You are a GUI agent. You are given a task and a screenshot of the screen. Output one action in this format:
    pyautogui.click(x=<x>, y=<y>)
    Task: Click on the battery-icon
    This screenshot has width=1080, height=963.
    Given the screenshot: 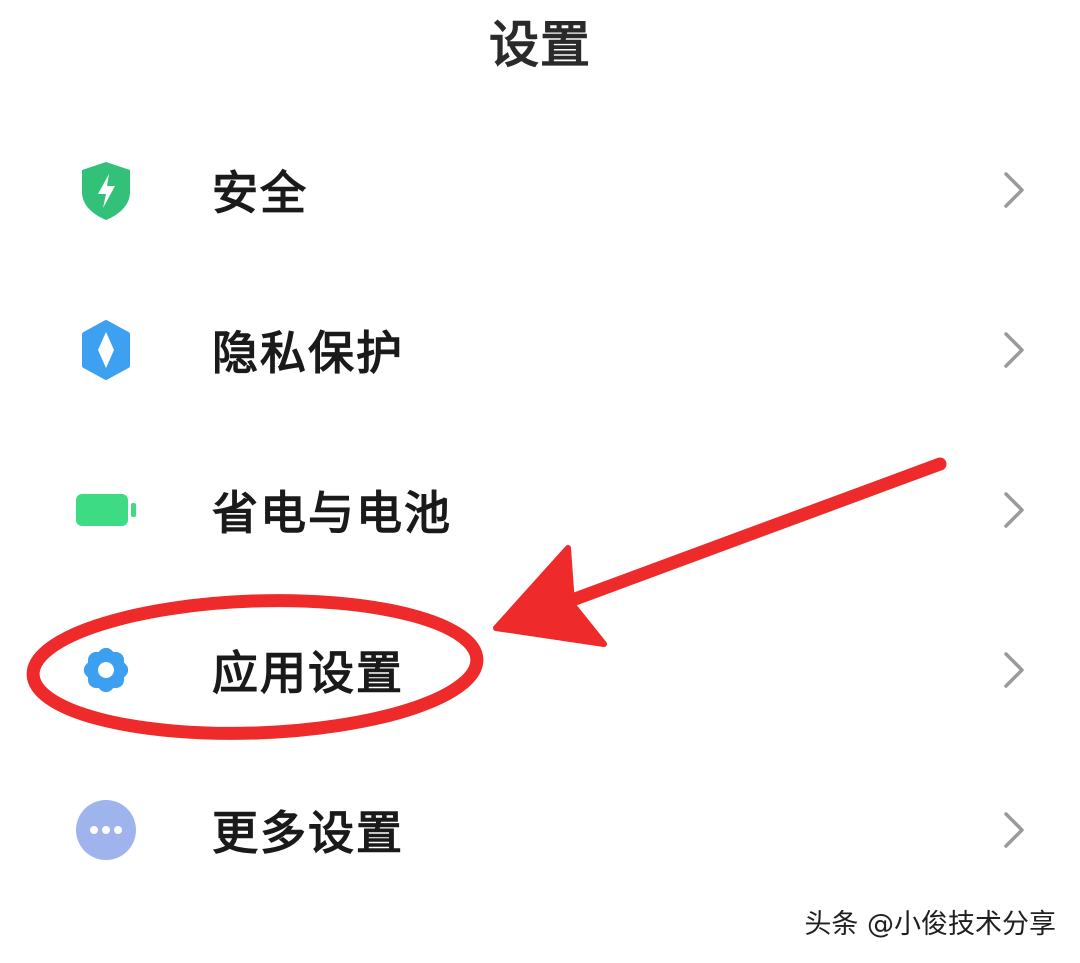 What is the action you would take?
    pyautogui.click(x=106, y=510)
    